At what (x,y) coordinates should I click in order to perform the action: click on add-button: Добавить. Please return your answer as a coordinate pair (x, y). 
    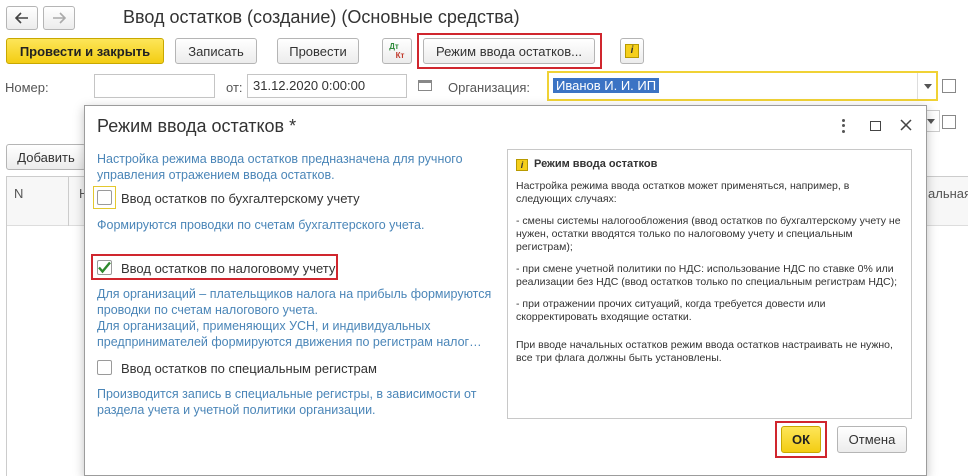
    Looking at the image, I should click on (46, 157).